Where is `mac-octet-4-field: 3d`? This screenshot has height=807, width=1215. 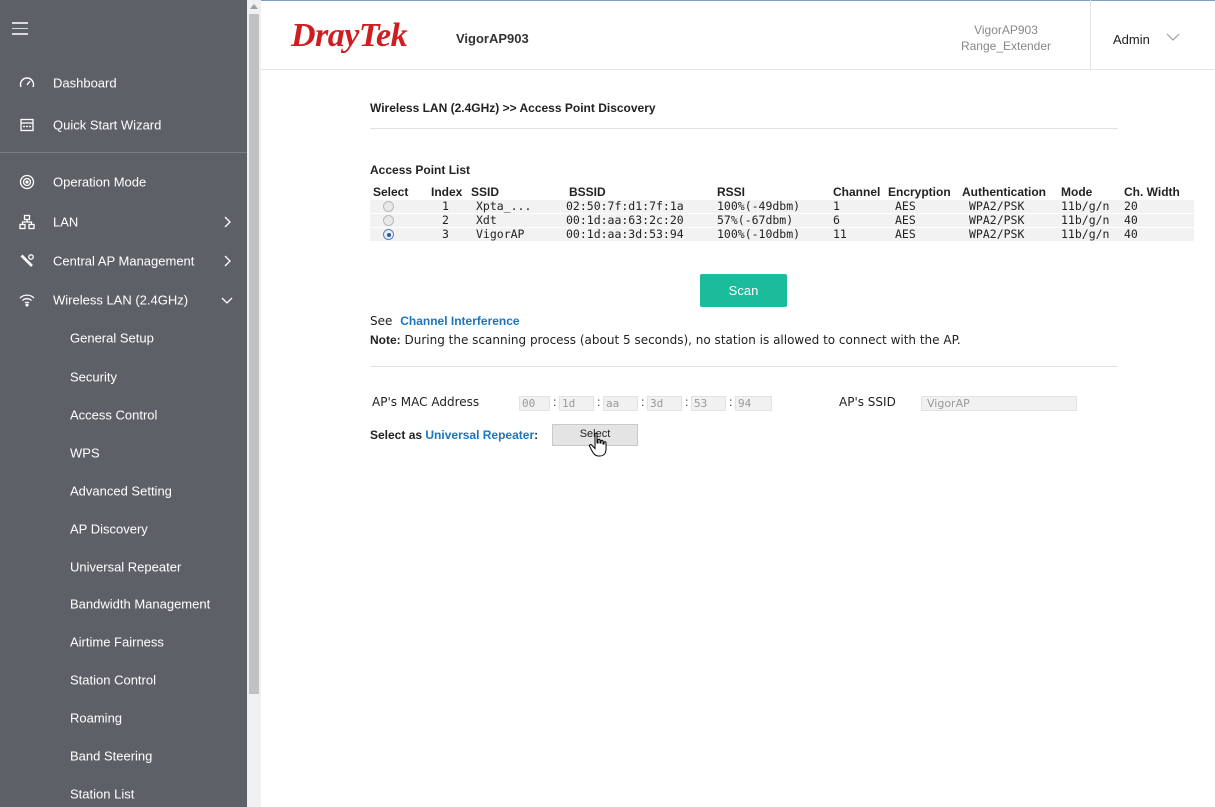
mac-octet-4-field: 3d is located at coordinates (664, 403).